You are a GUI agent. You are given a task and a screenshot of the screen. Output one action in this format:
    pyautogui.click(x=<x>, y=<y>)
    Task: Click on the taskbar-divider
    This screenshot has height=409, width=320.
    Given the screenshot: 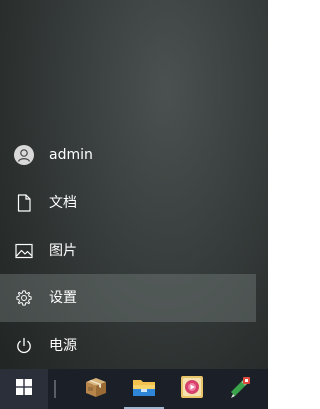 What is the action you would take?
    pyautogui.click(x=55, y=389)
    